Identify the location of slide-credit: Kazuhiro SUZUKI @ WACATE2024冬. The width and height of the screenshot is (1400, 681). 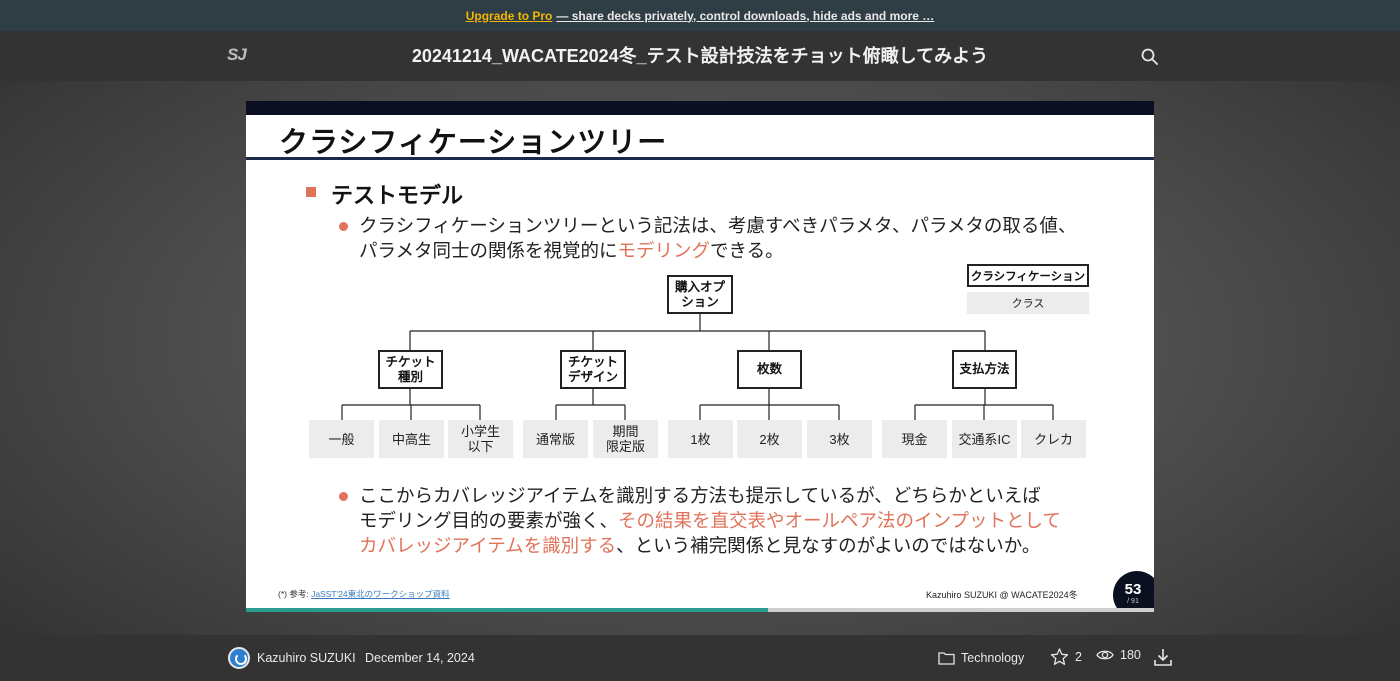
(1002, 595).